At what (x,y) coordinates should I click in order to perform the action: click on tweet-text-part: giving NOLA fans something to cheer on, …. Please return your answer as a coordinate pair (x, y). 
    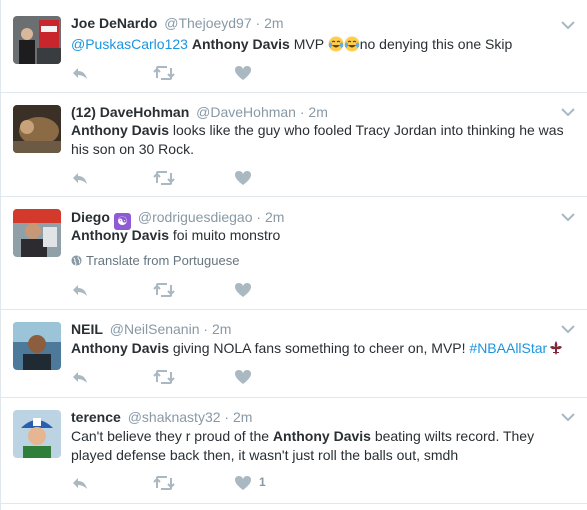
    Looking at the image, I should click on (319, 348).